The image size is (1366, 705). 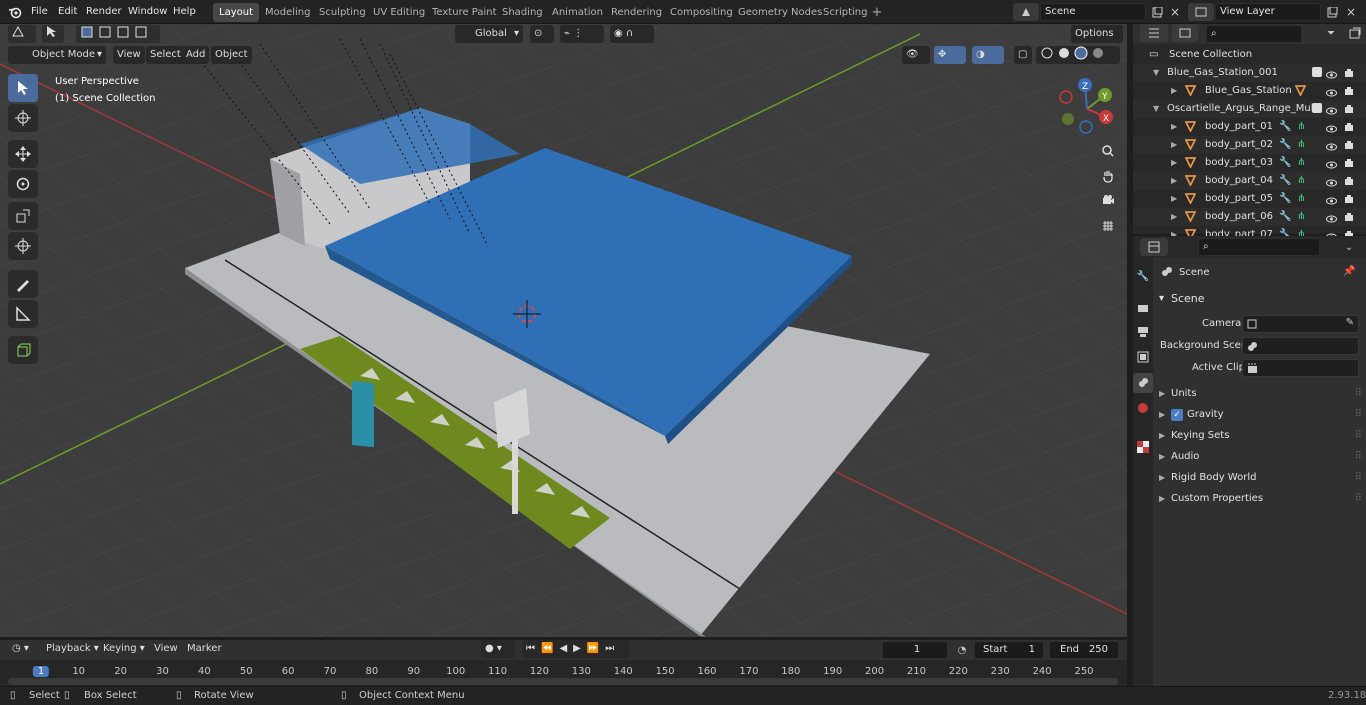 I want to click on chevron-down-icon: ▼, so click(x=1156, y=109).